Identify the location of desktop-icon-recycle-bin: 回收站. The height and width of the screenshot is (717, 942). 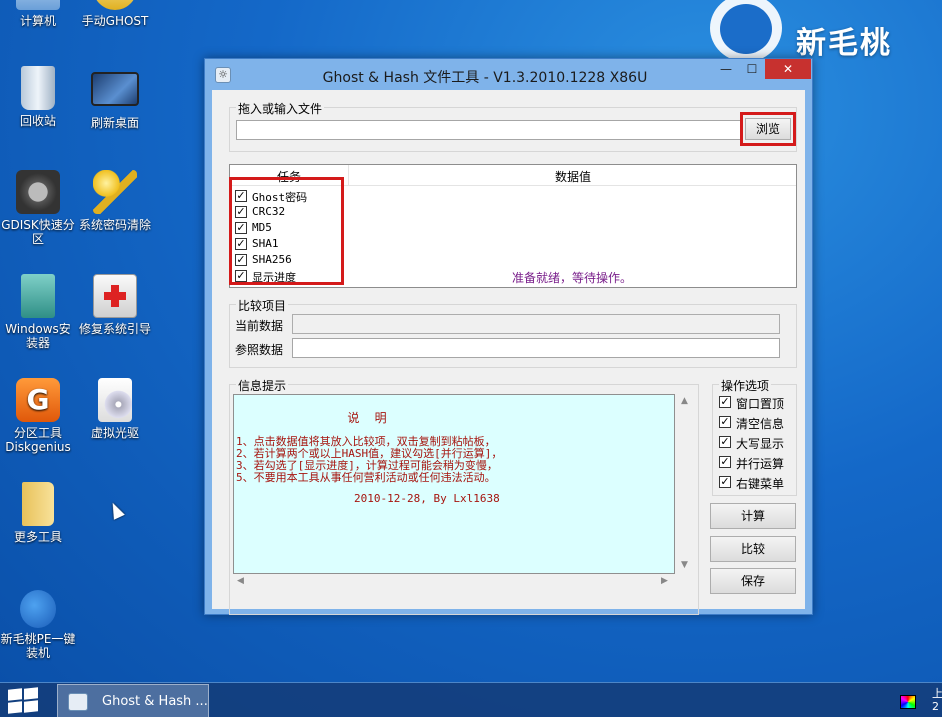
(38, 97).